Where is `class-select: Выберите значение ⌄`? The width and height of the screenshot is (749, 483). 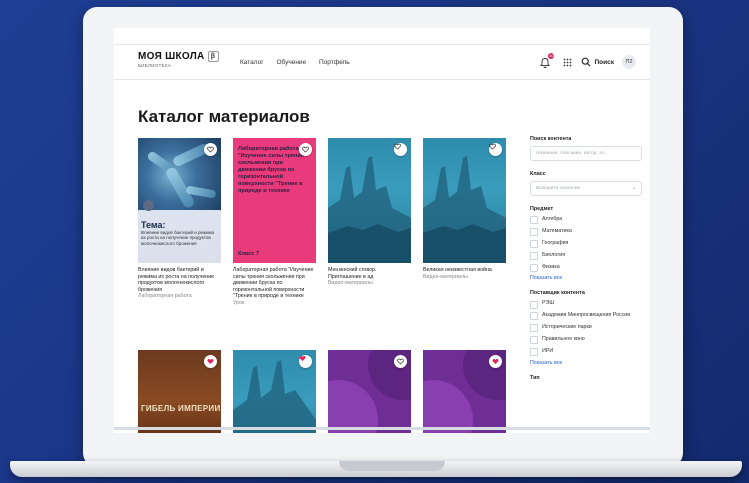
class-select: Выберите значение ⌄ is located at coordinates (586, 188).